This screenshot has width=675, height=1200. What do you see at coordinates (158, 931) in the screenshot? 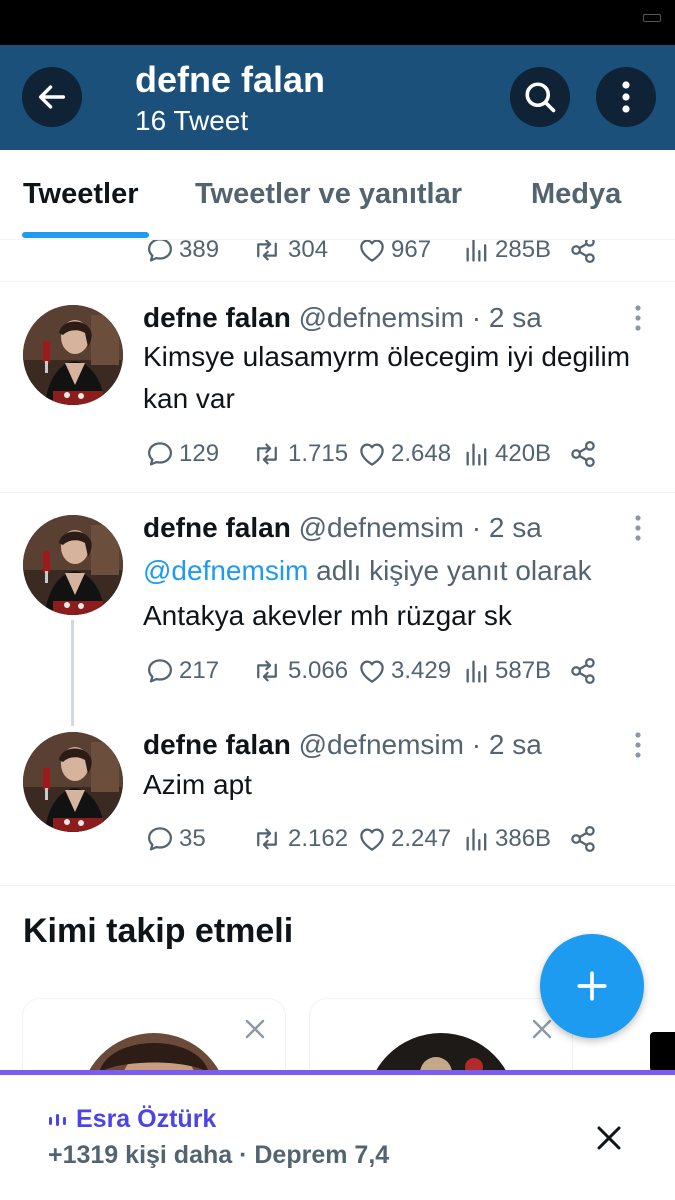
I see `section-title: Kimi takip etmeli` at bounding box center [158, 931].